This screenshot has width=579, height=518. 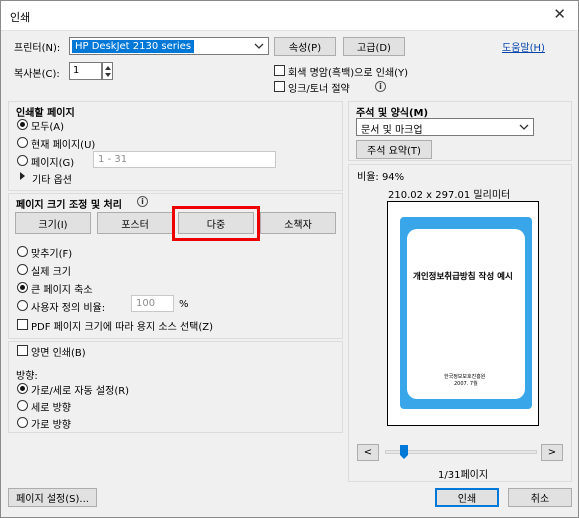 What do you see at coordinates (559, 14) in the screenshot?
I see `close-icon: ✕` at bounding box center [559, 14].